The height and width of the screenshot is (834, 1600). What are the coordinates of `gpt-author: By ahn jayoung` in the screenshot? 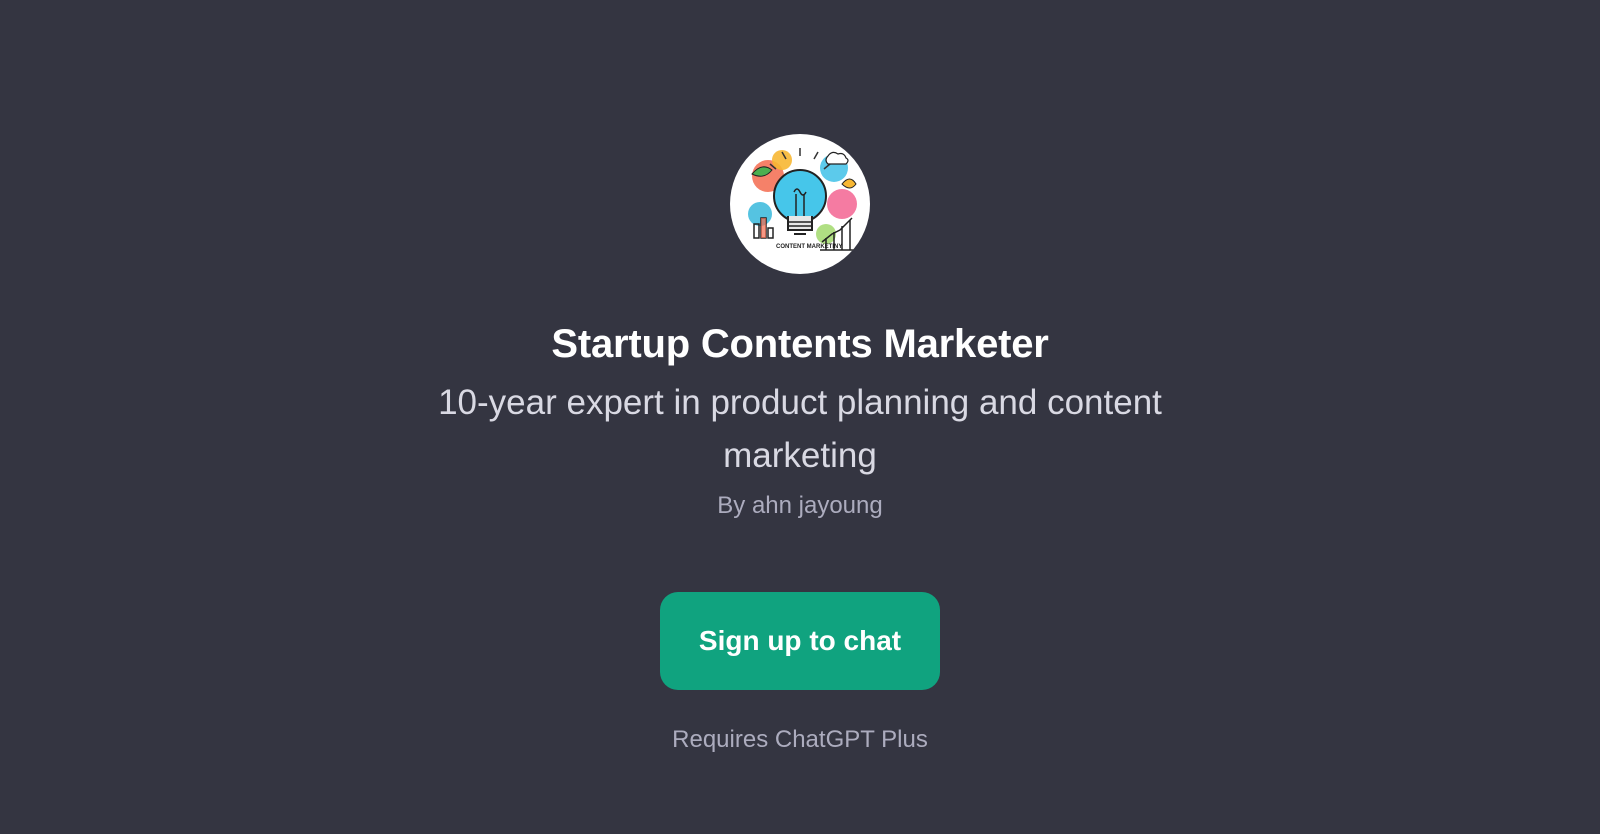 It's located at (800, 505).